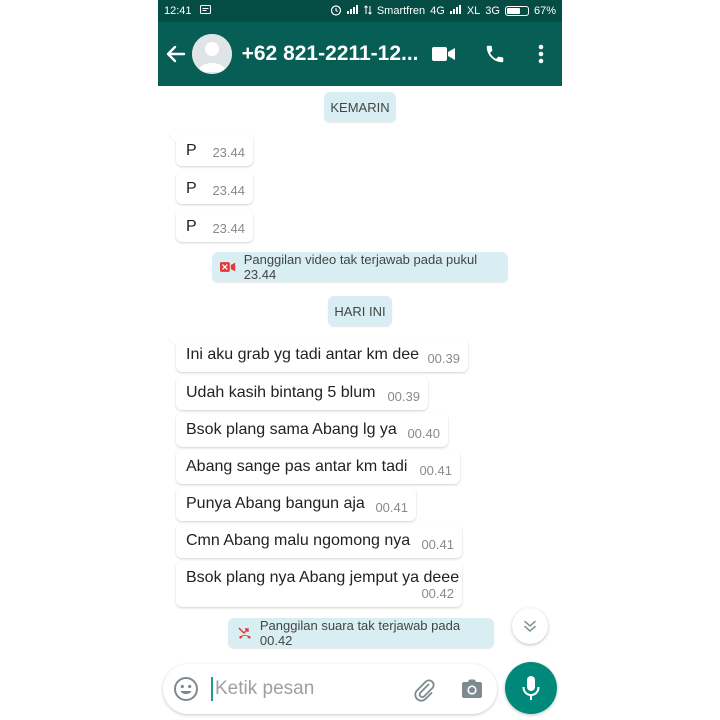 The height and width of the screenshot is (720, 720). What do you see at coordinates (275, 503) in the screenshot?
I see `message-text: Punya Abang bangun aja` at bounding box center [275, 503].